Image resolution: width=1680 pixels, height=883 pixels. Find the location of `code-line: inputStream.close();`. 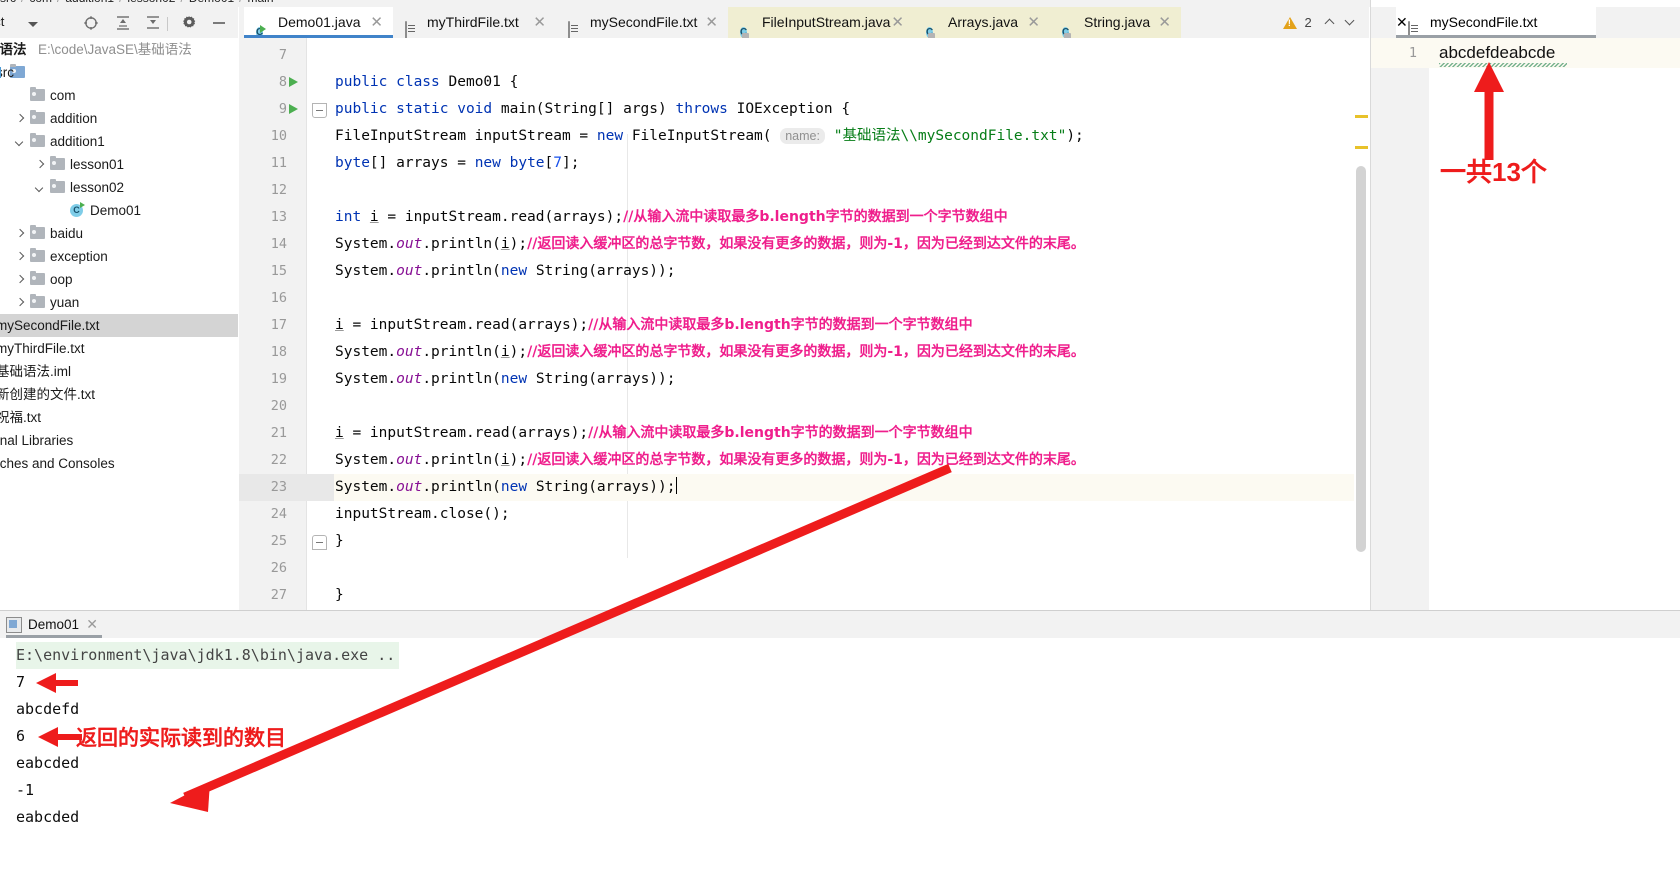

code-line: inputStream.close(); is located at coordinates (422, 514).